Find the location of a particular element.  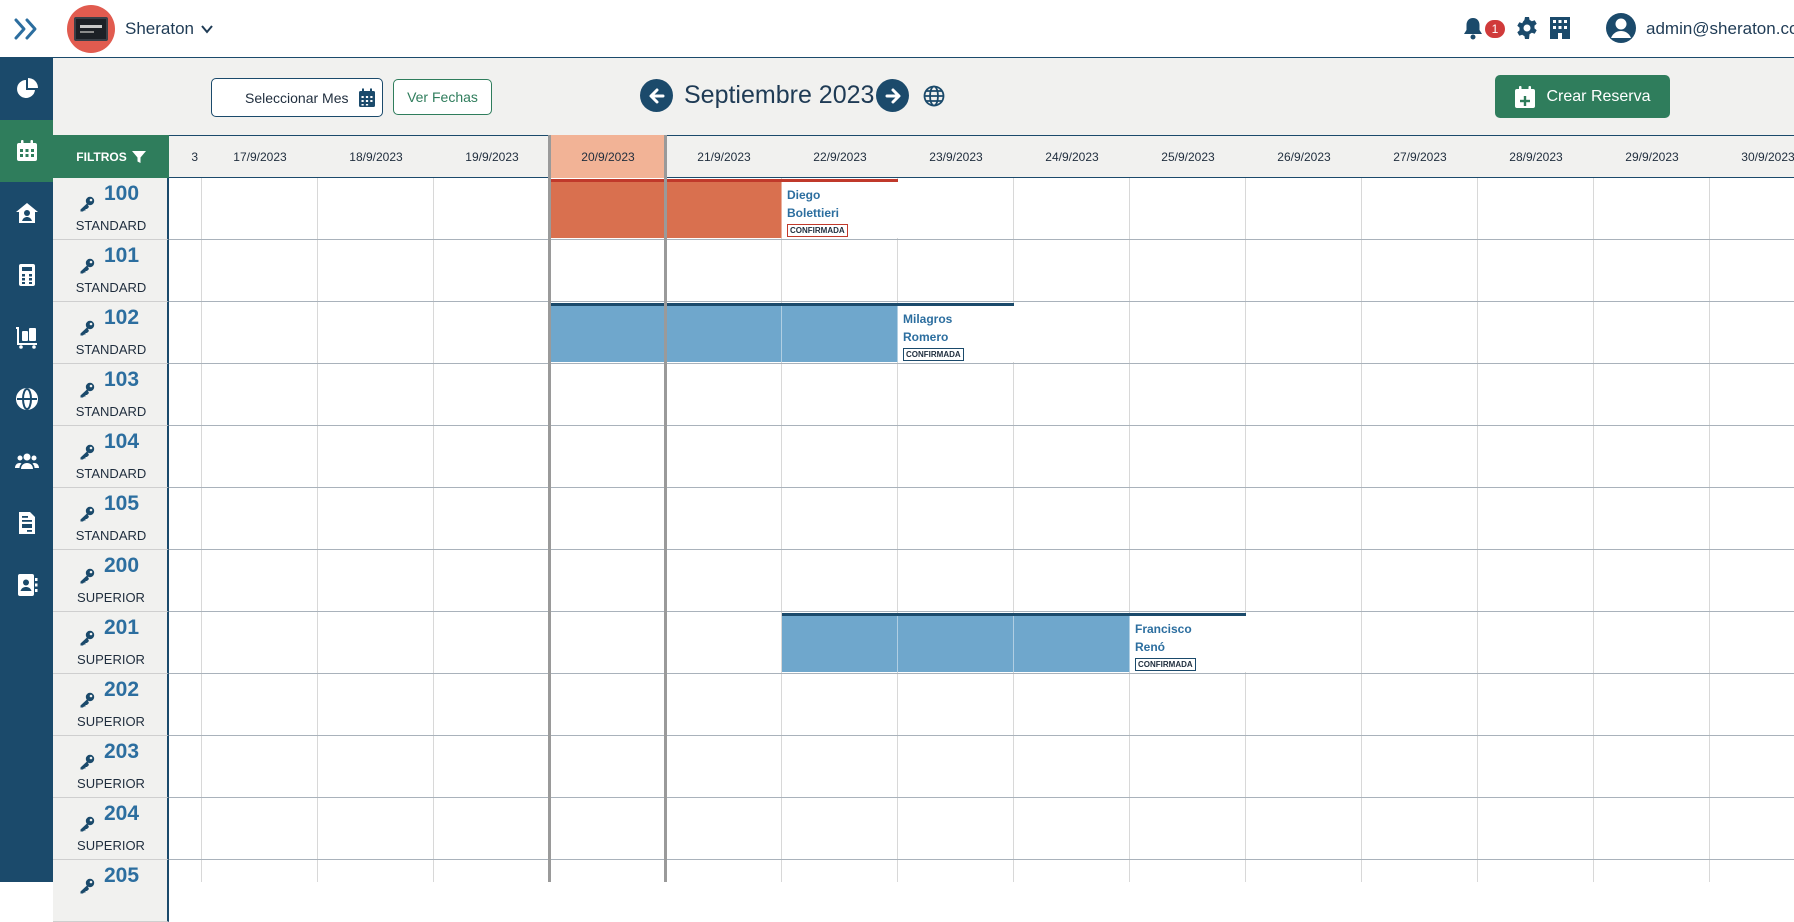

hotel-logo is located at coordinates (91, 29).